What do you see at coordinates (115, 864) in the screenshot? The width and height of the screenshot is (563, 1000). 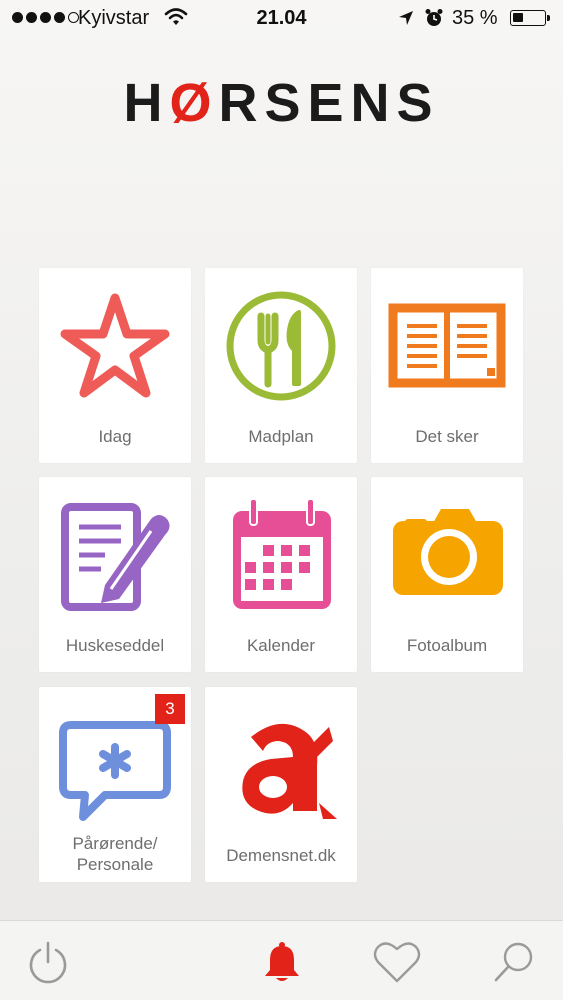 I see `tile-label-line2: Personale` at bounding box center [115, 864].